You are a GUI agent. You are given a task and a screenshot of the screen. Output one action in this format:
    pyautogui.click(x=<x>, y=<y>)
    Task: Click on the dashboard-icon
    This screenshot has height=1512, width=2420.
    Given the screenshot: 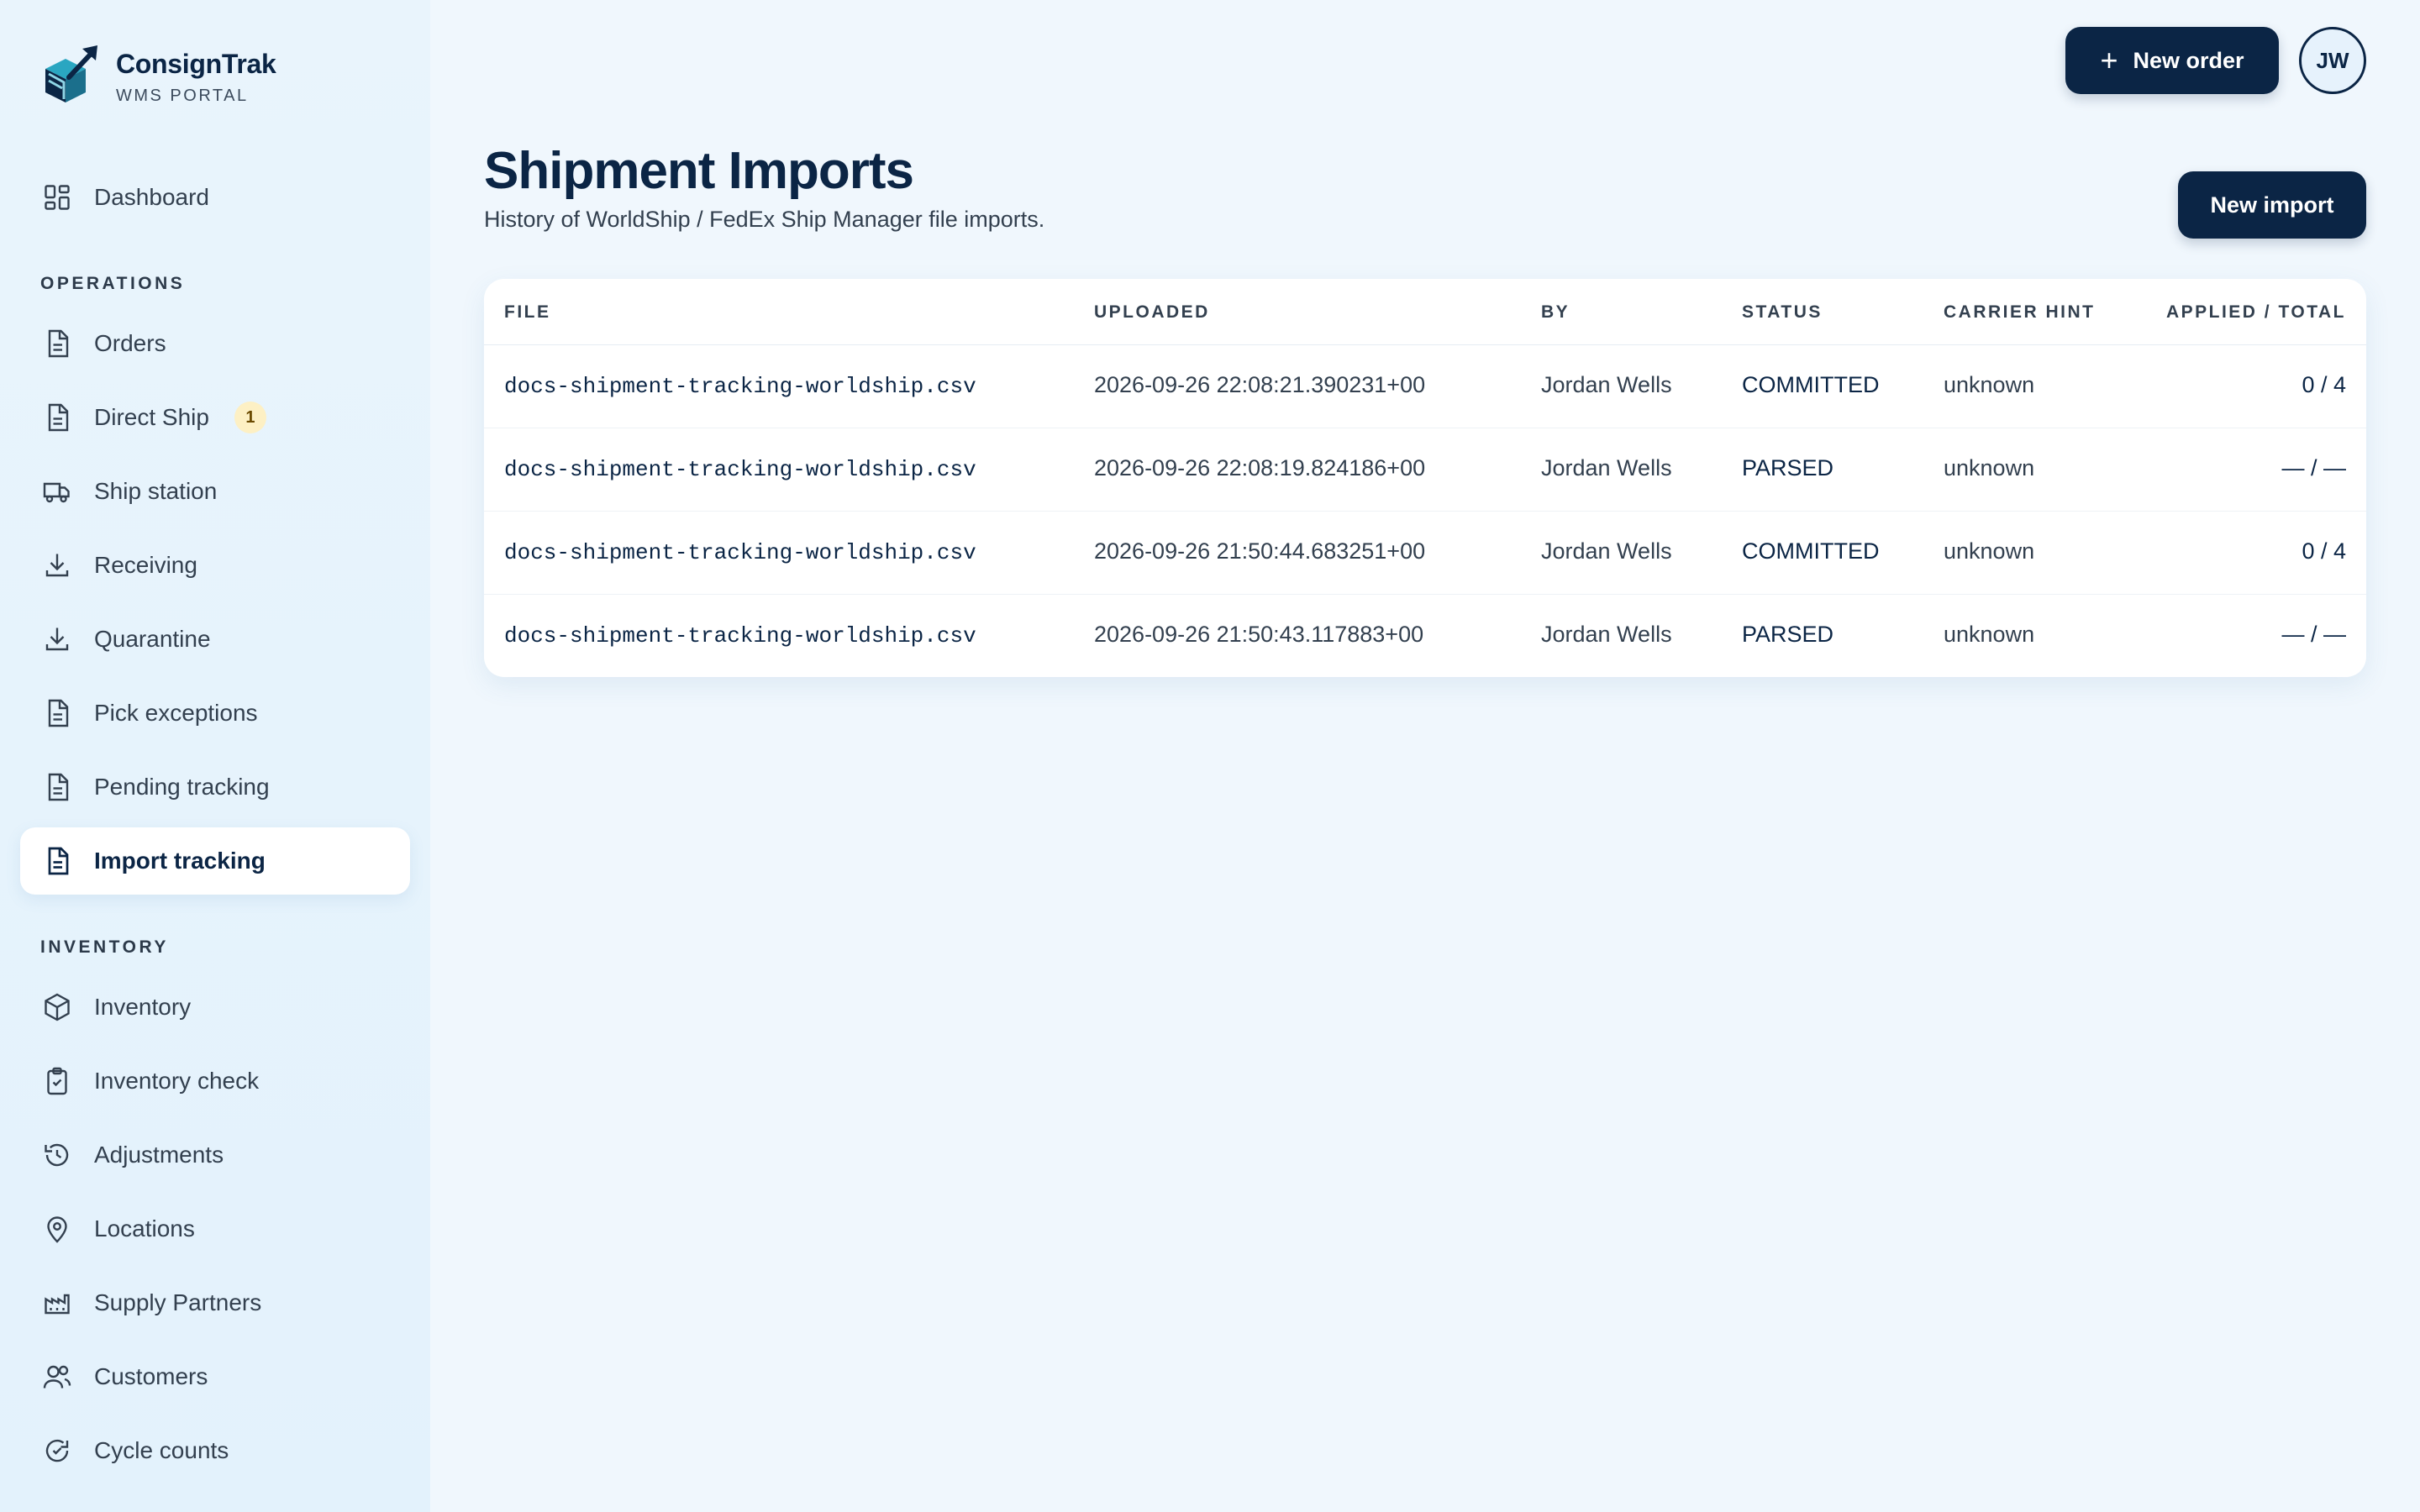 What is the action you would take?
    pyautogui.click(x=57, y=197)
    